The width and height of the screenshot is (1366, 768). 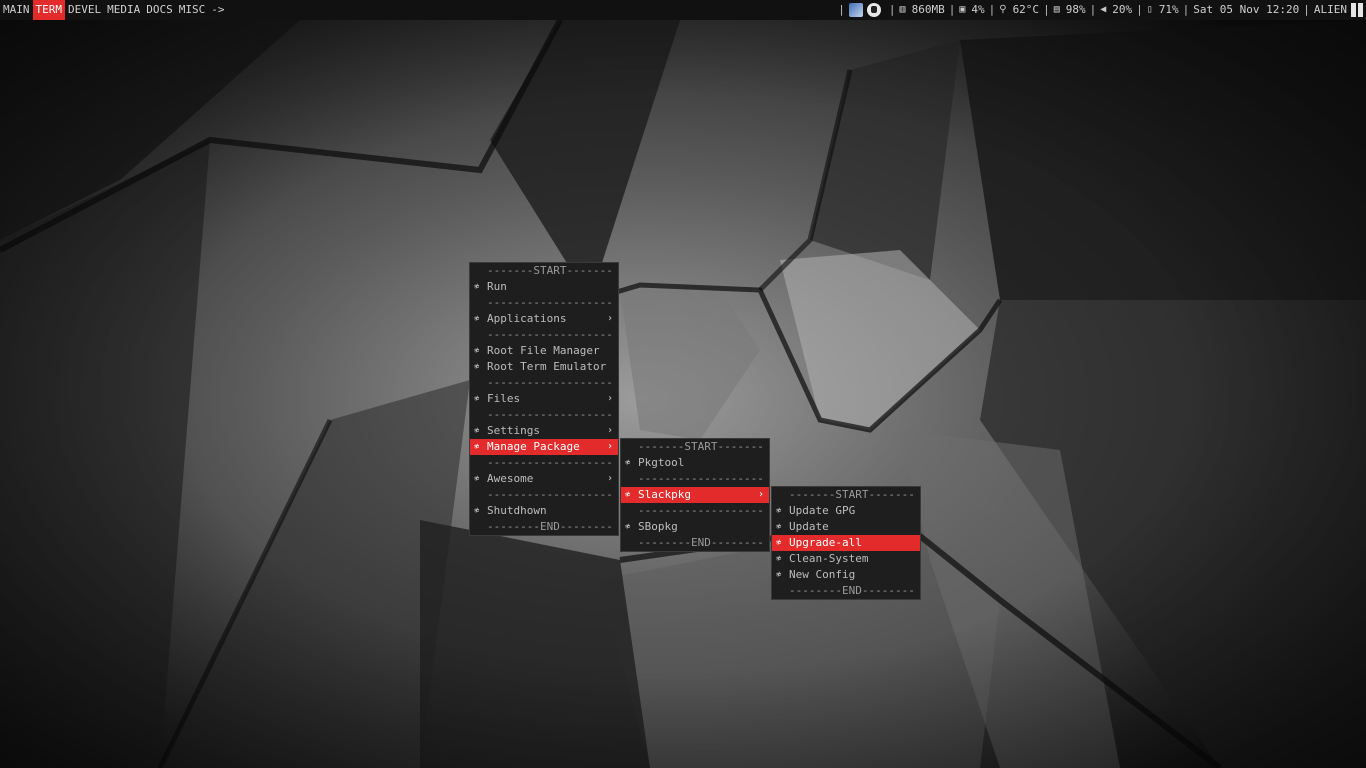 I want to click on menu-item-run: ≉ Run, so click(x=544, y=287).